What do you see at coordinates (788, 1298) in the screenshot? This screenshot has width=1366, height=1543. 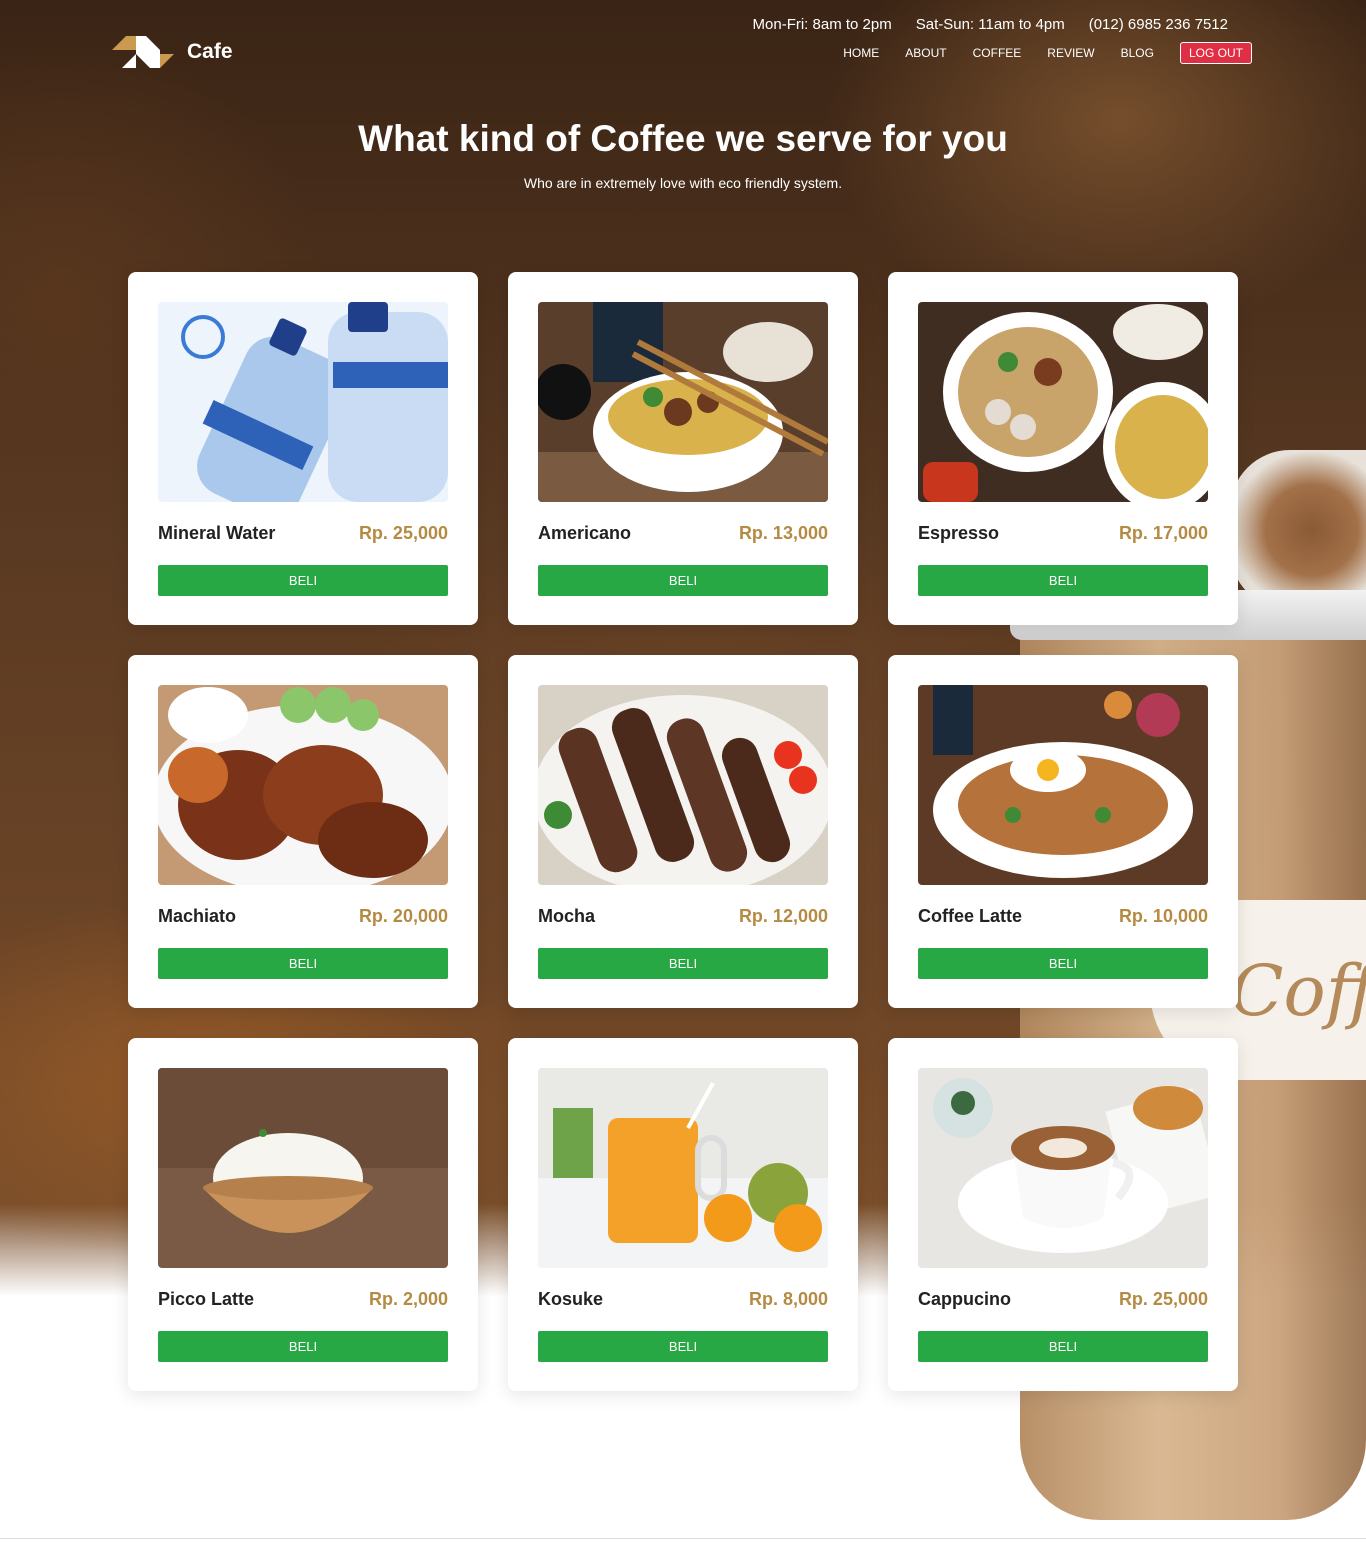 I see `product-price: Rp. 8,000` at bounding box center [788, 1298].